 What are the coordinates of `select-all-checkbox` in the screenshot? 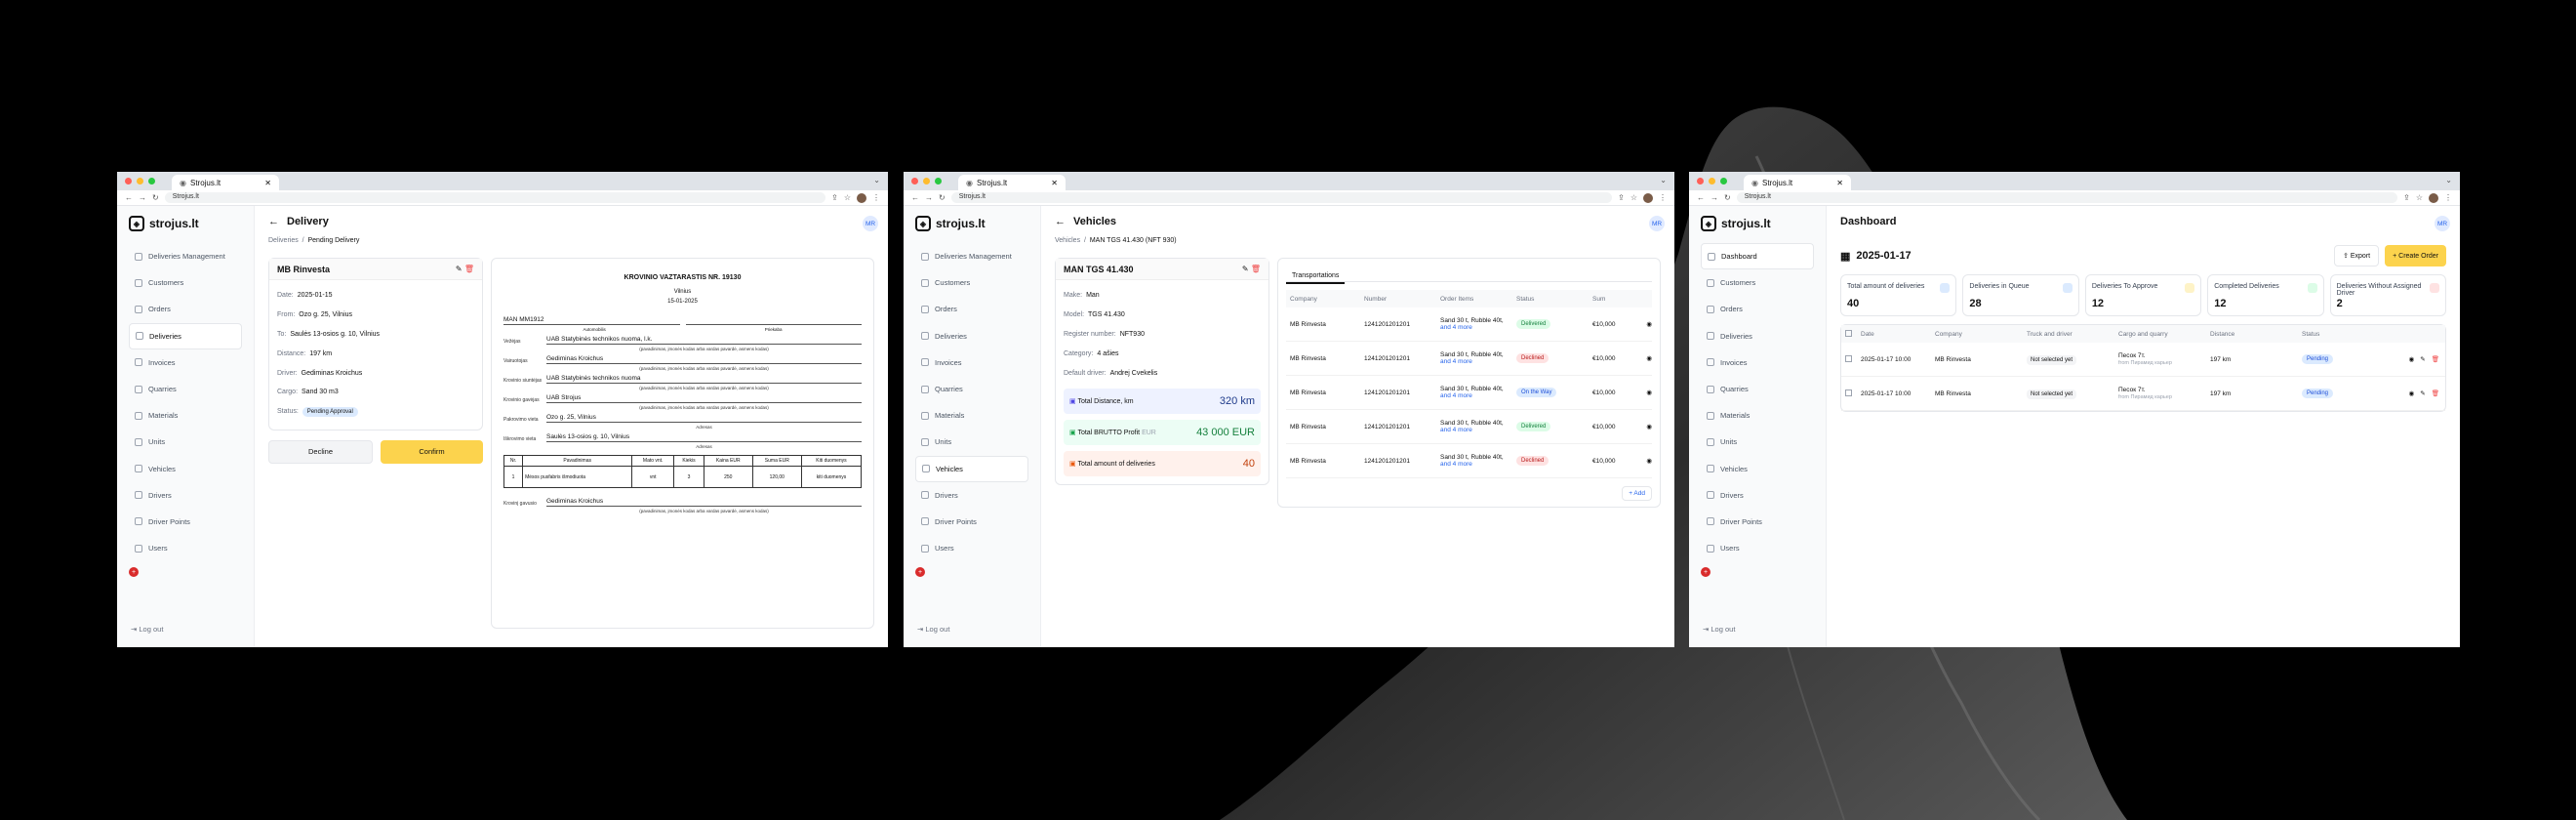 It's located at (1848, 333).